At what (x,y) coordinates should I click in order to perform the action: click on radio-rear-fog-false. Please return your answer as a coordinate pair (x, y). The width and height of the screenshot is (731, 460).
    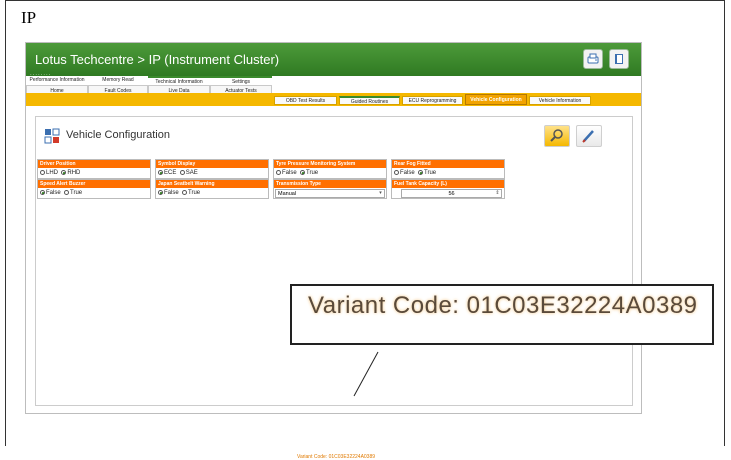
    Looking at the image, I should click on (396, 172).